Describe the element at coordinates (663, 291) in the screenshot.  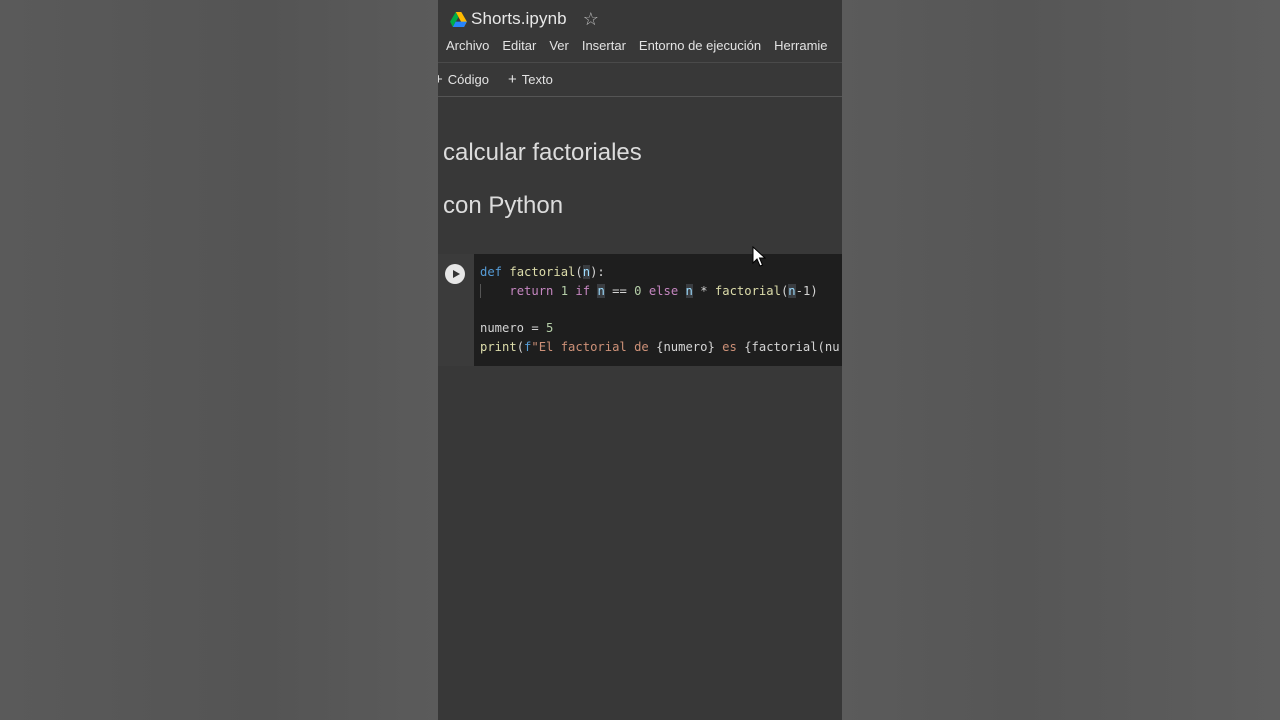
I see `token-else: else` at that location.